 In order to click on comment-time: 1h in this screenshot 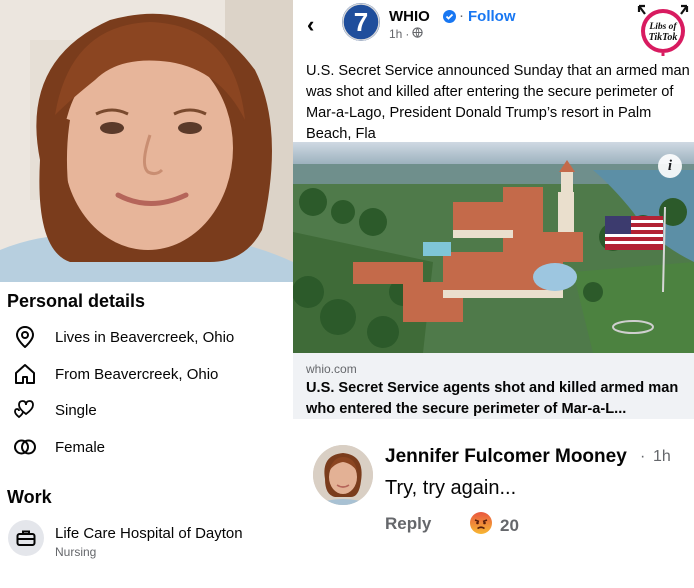, I will do `click(662, 456)`.